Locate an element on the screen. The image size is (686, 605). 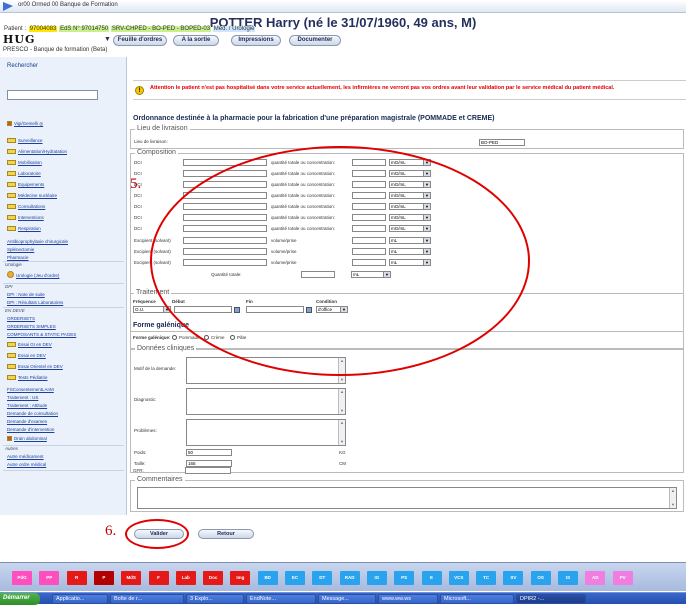
sidebar-link-splenectomie: Splénectomie is located at coordinates (20, 249).